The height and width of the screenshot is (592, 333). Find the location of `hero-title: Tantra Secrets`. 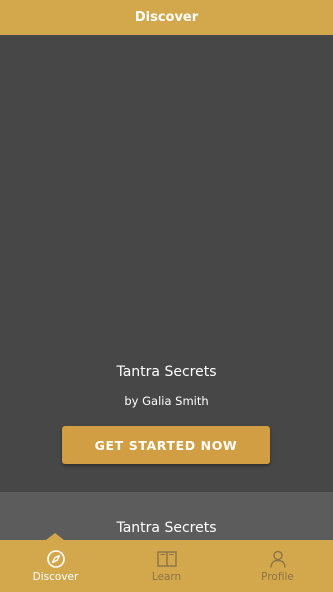

hero-title: Tantra Secrets is located at coordinates (166, 372).